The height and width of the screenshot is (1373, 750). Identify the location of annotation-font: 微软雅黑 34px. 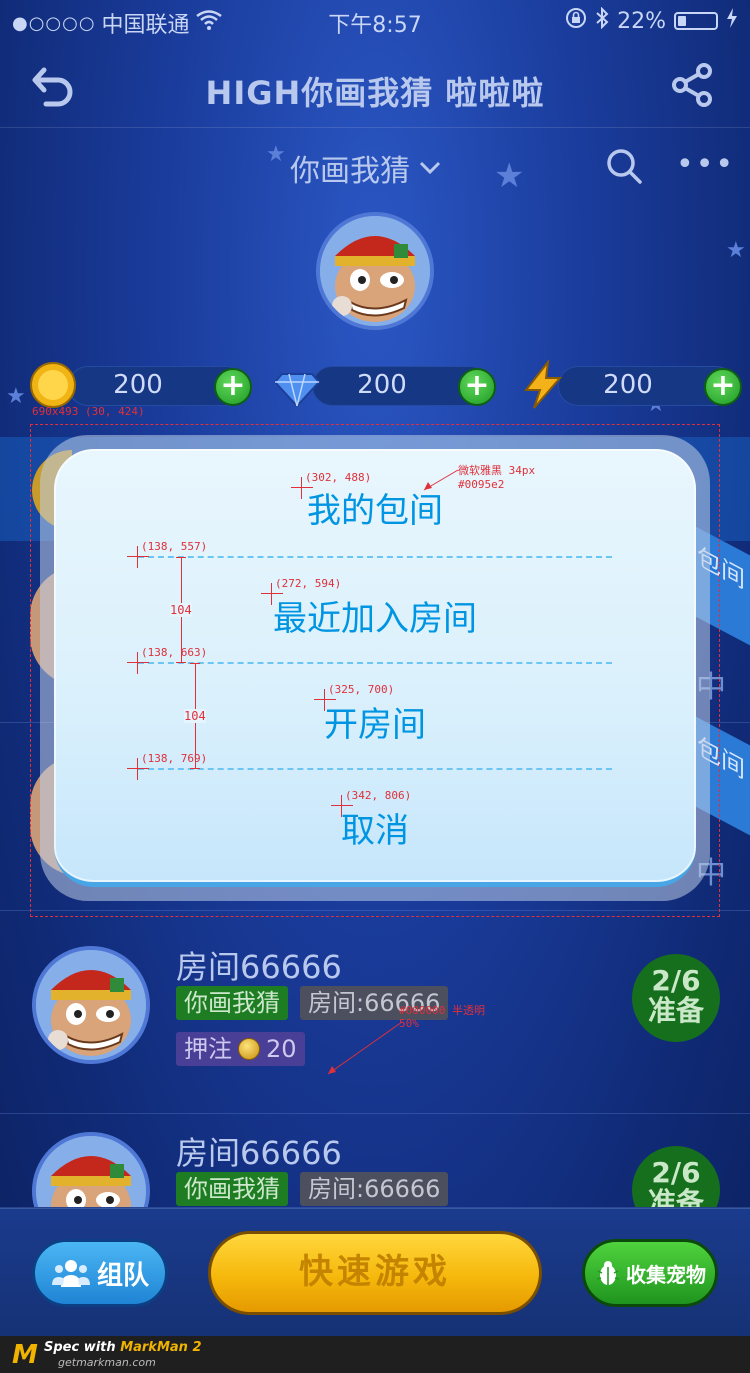
(497, 470).